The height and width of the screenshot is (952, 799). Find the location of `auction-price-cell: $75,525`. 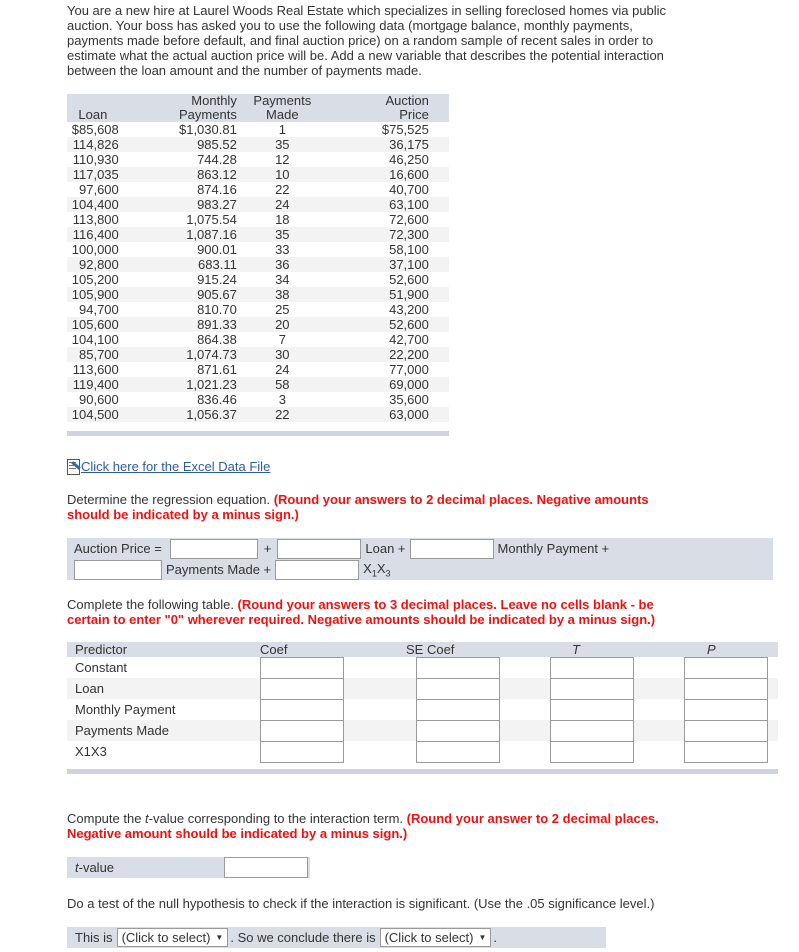

auction-price-cell: $75,525 is located at coordinates (405, 129).